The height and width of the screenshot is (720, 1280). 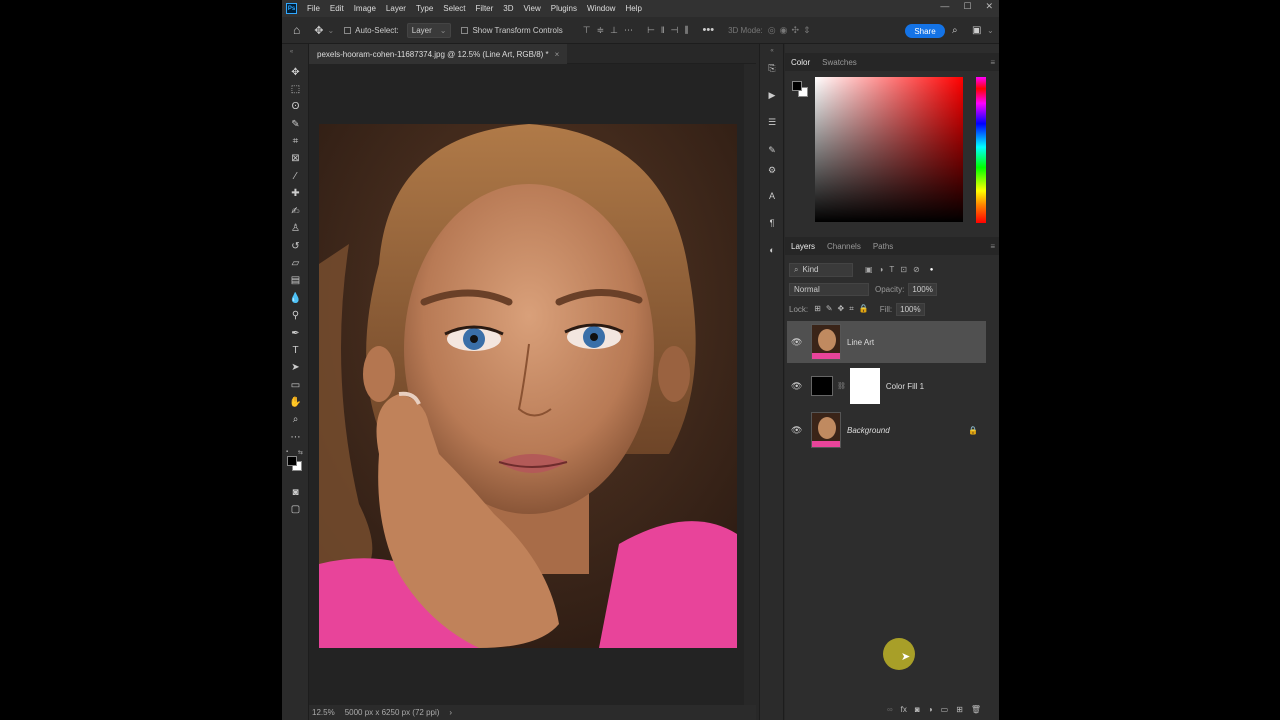 I want to click on home-icon: ⌂, so click(x=296, y=30).